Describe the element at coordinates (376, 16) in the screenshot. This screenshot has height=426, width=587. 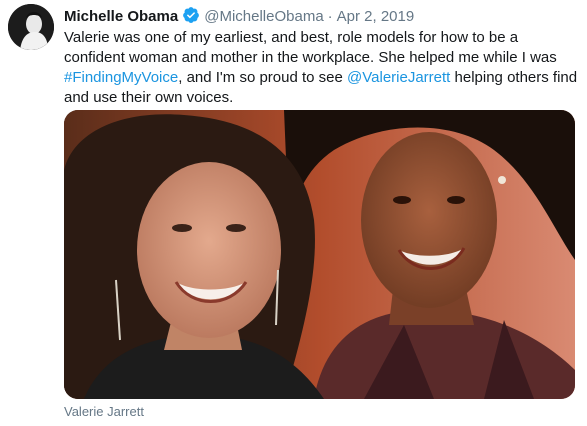
I see `tweet-date: Apr 2, 2019` at that location.